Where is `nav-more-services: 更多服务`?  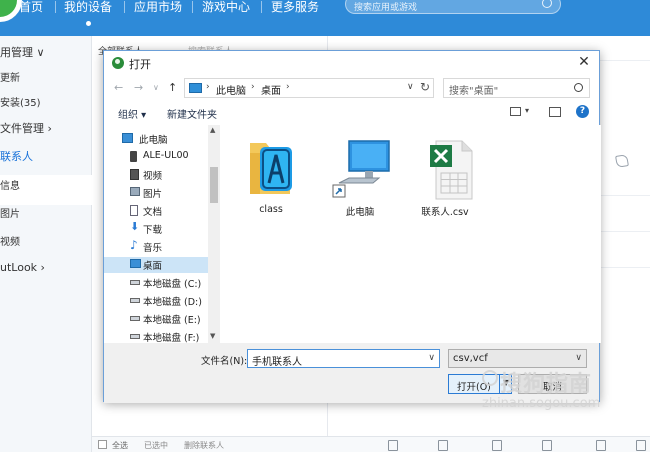
nav-more-services: 更多服务 is located at coordinates (295, 7).